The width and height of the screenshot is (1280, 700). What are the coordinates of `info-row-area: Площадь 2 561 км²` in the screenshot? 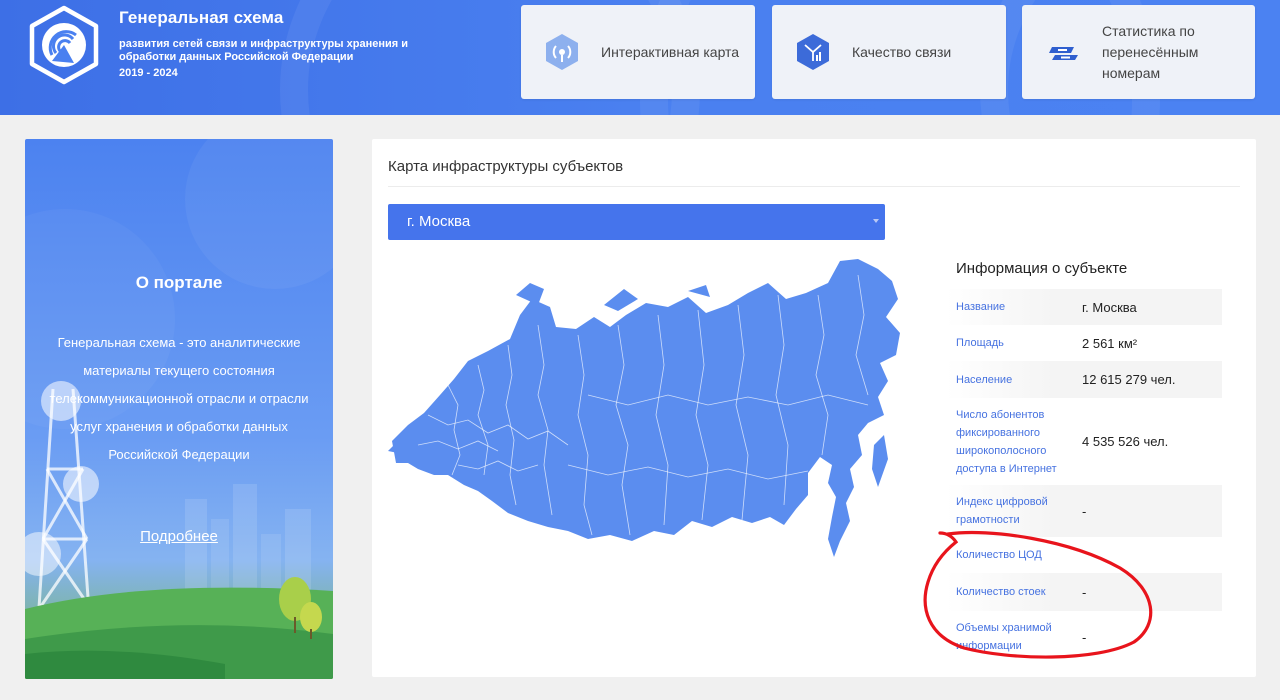 It's located at (1084, 343).